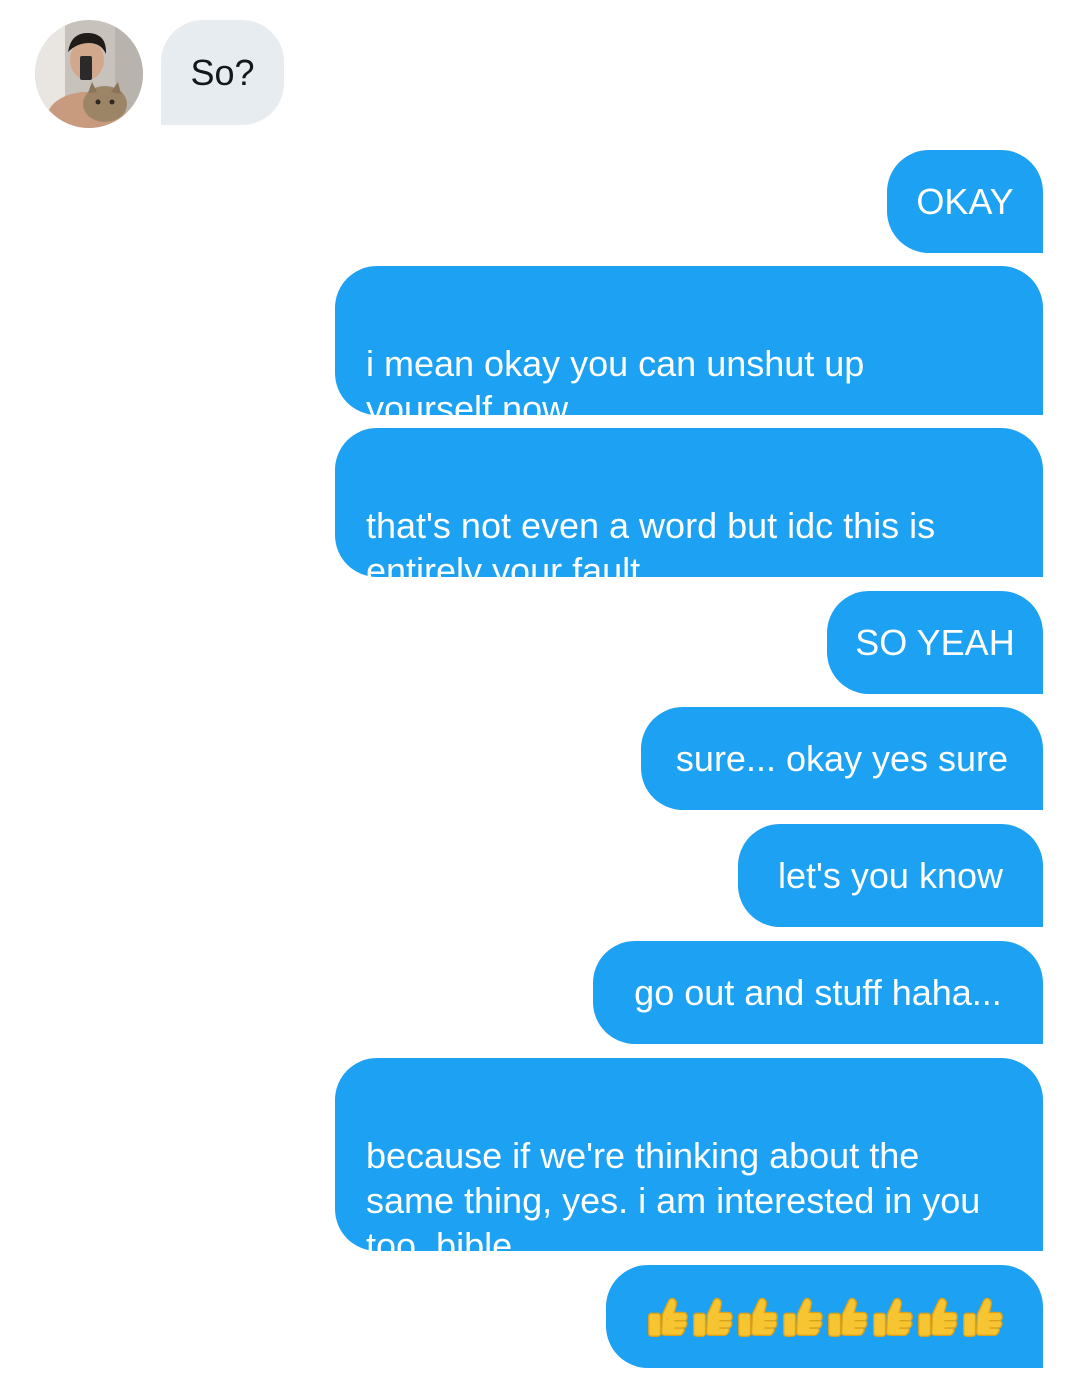 This screenshot has height=1389, width=1079. I want to click on outgoing-message-bubble: let's you know, so click(890, 875).